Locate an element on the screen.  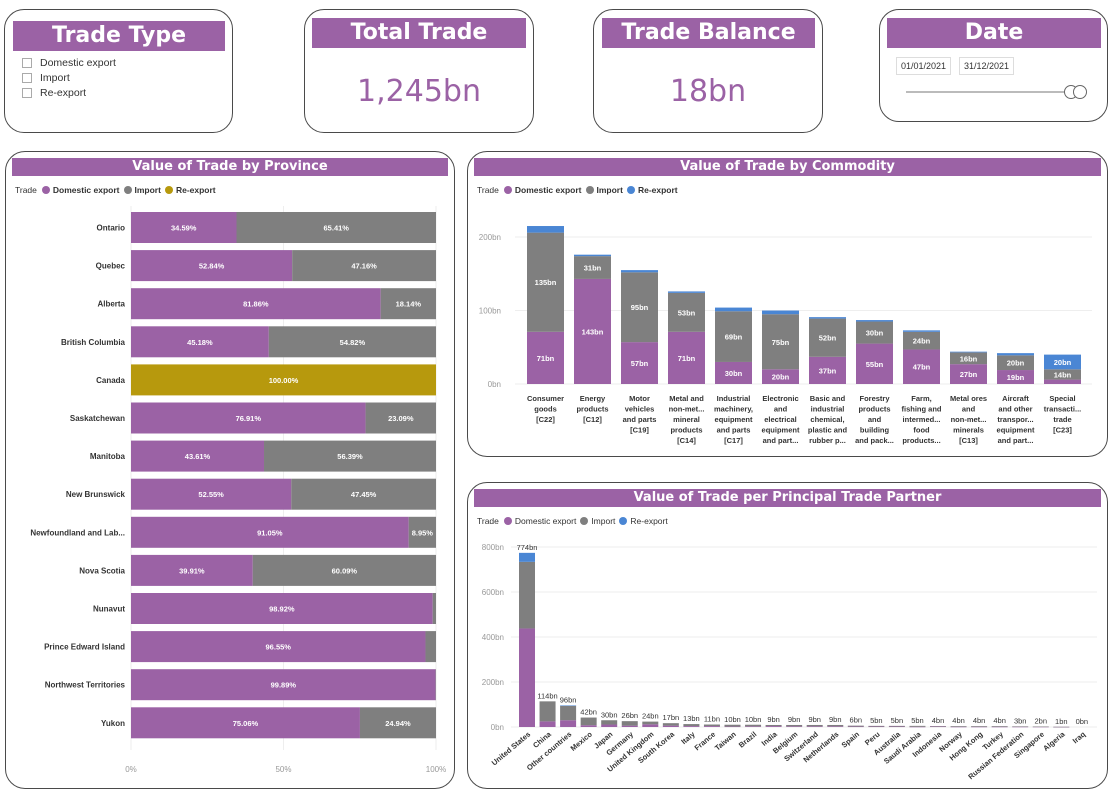
total-label: 2bn is located at coordinates (1040, 721).